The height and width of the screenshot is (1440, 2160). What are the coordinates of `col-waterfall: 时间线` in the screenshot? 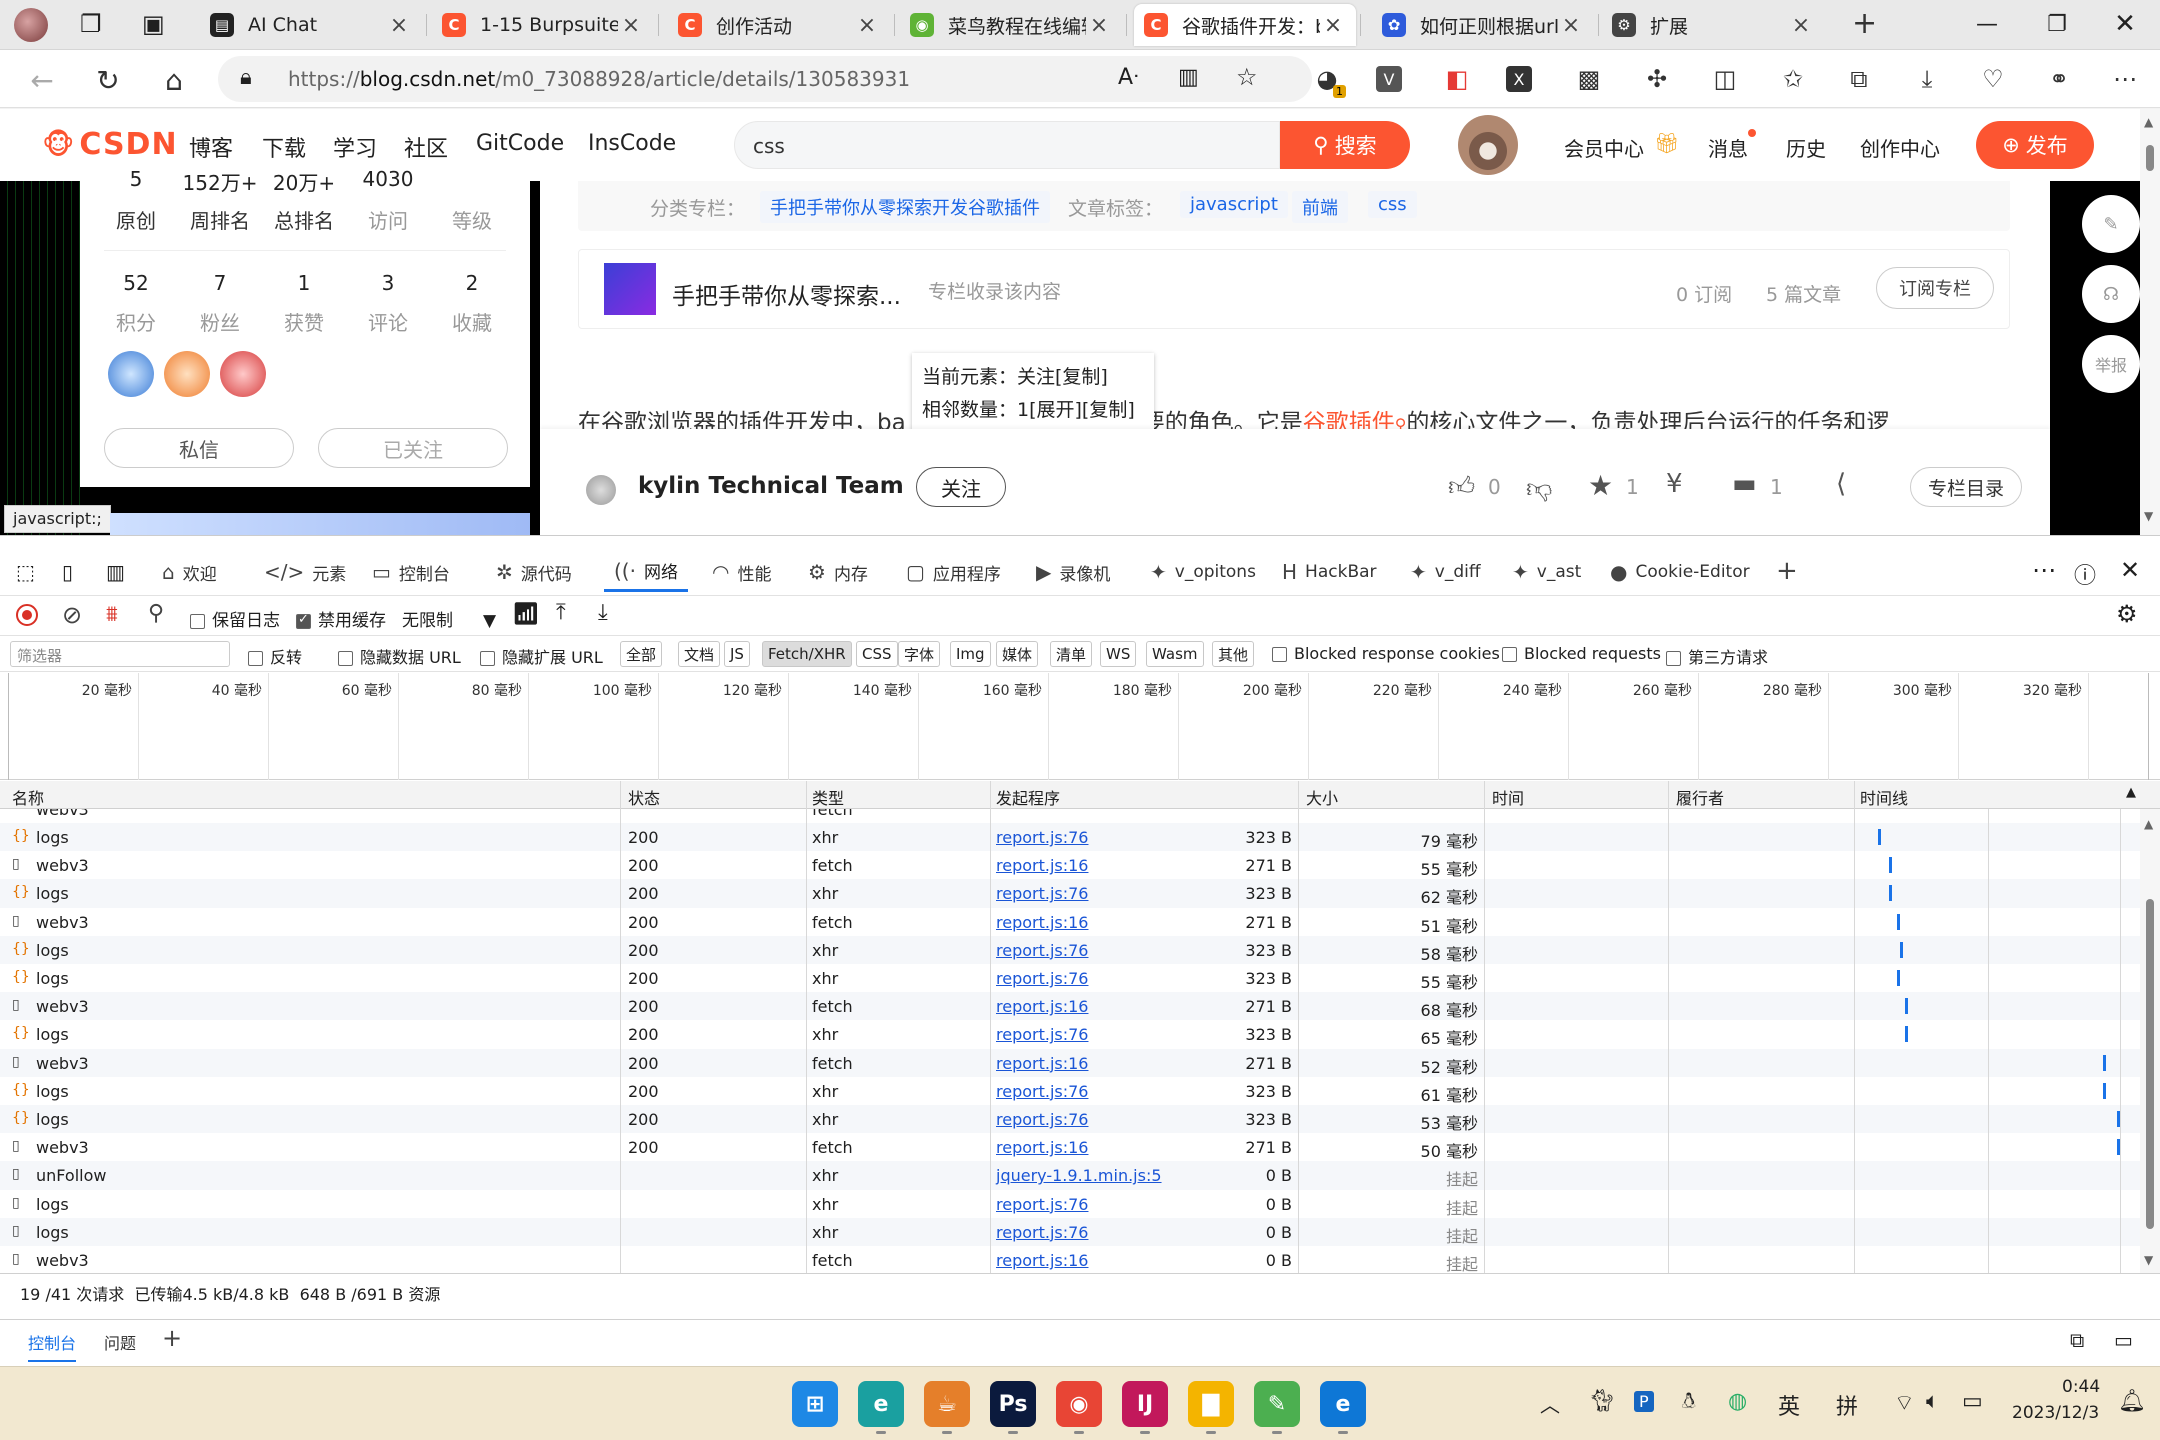 It's located at (1884, 797).